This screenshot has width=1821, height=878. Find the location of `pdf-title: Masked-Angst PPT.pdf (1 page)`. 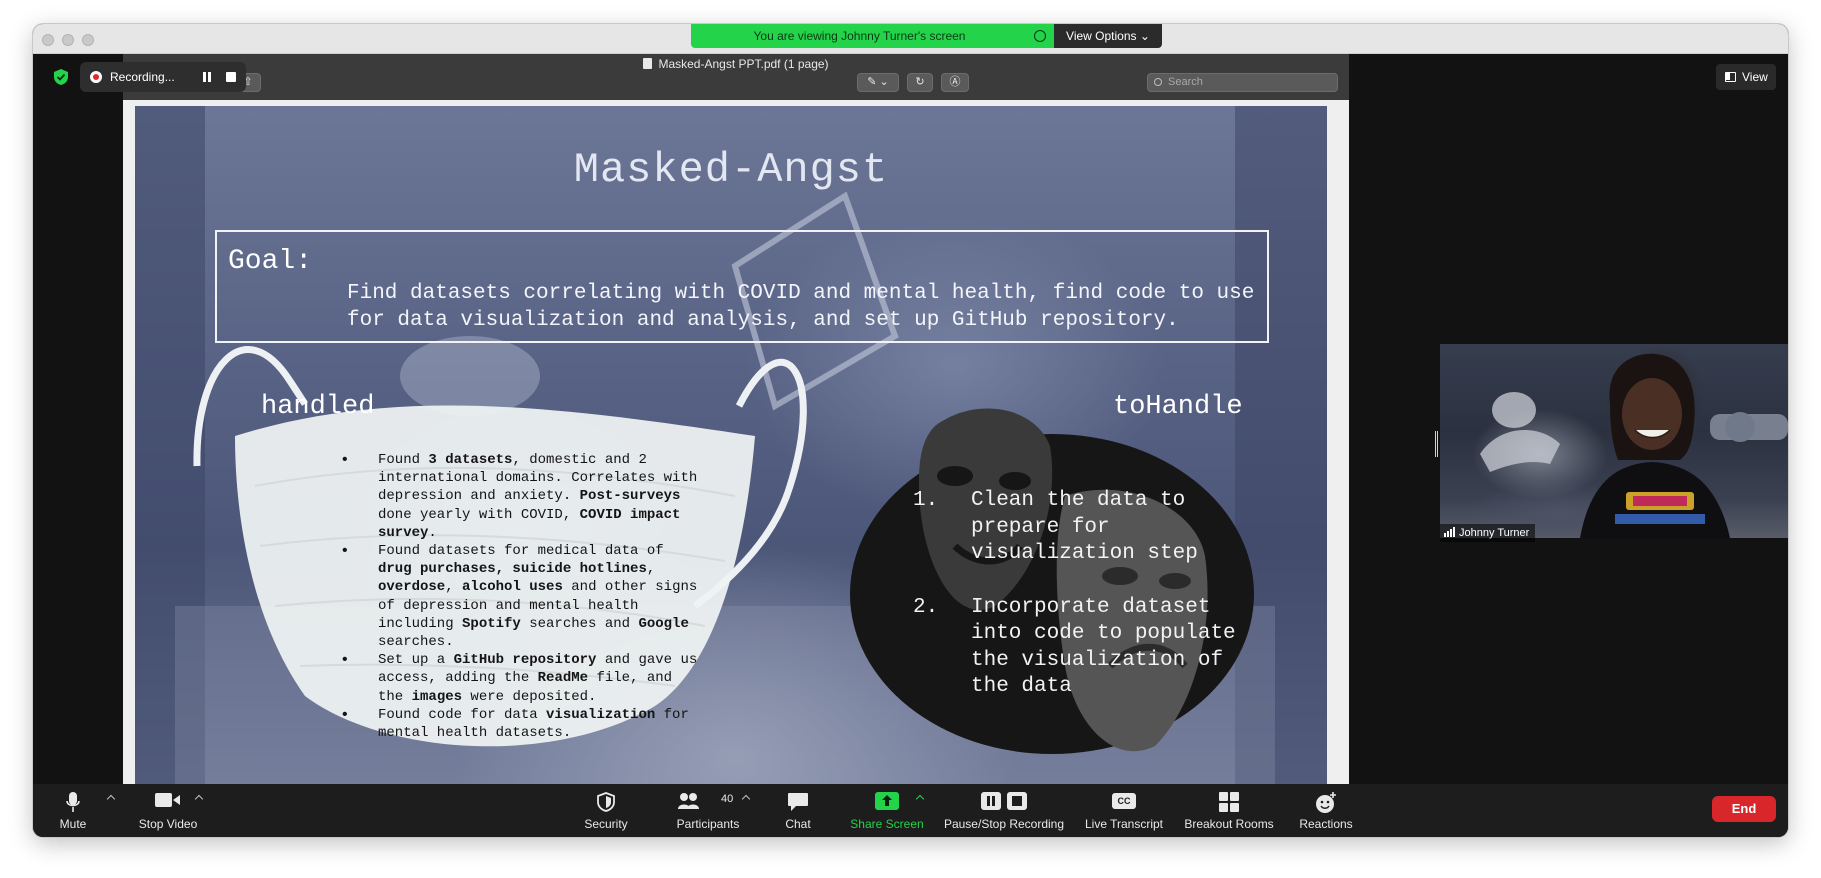

pdf-title: Masked-Angst PPT.pdf (1 page) is located at coordinates (736, 64).